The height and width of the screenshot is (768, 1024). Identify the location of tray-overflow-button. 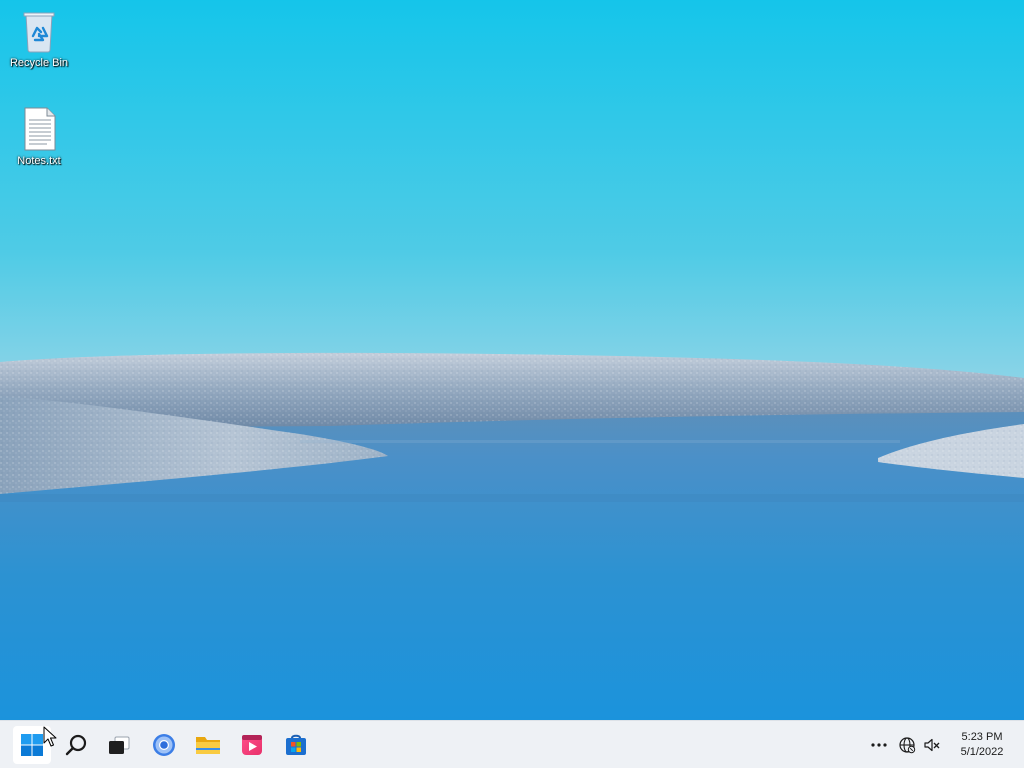
(879, 745).